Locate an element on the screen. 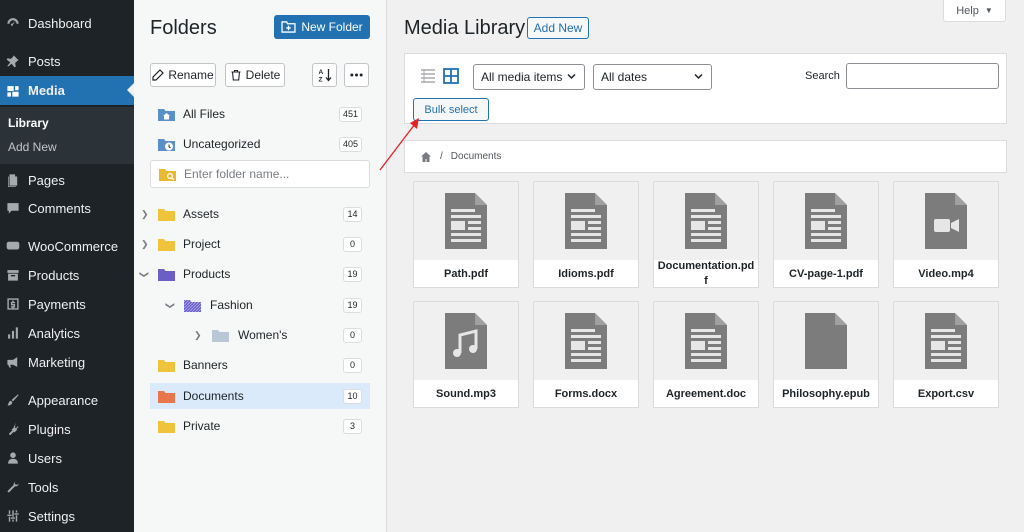 The height and width of the screenshot is (532, 1024). count-badge: 3 is located at coordinates (352, 426).